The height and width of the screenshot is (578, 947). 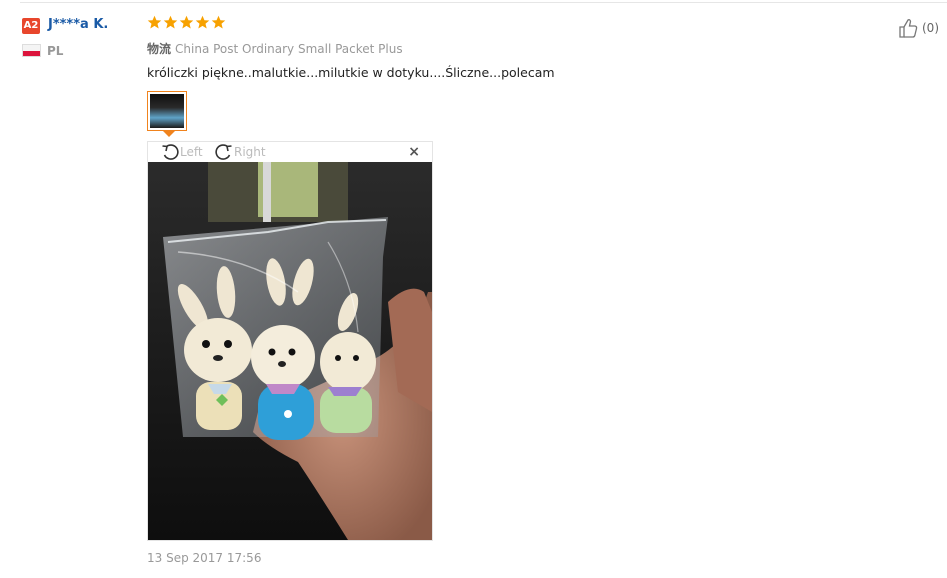 What do you see at coordinates (930, 28) in the screenshot?
I see `helpful-count: (0)` at bounding box center [930, 28].